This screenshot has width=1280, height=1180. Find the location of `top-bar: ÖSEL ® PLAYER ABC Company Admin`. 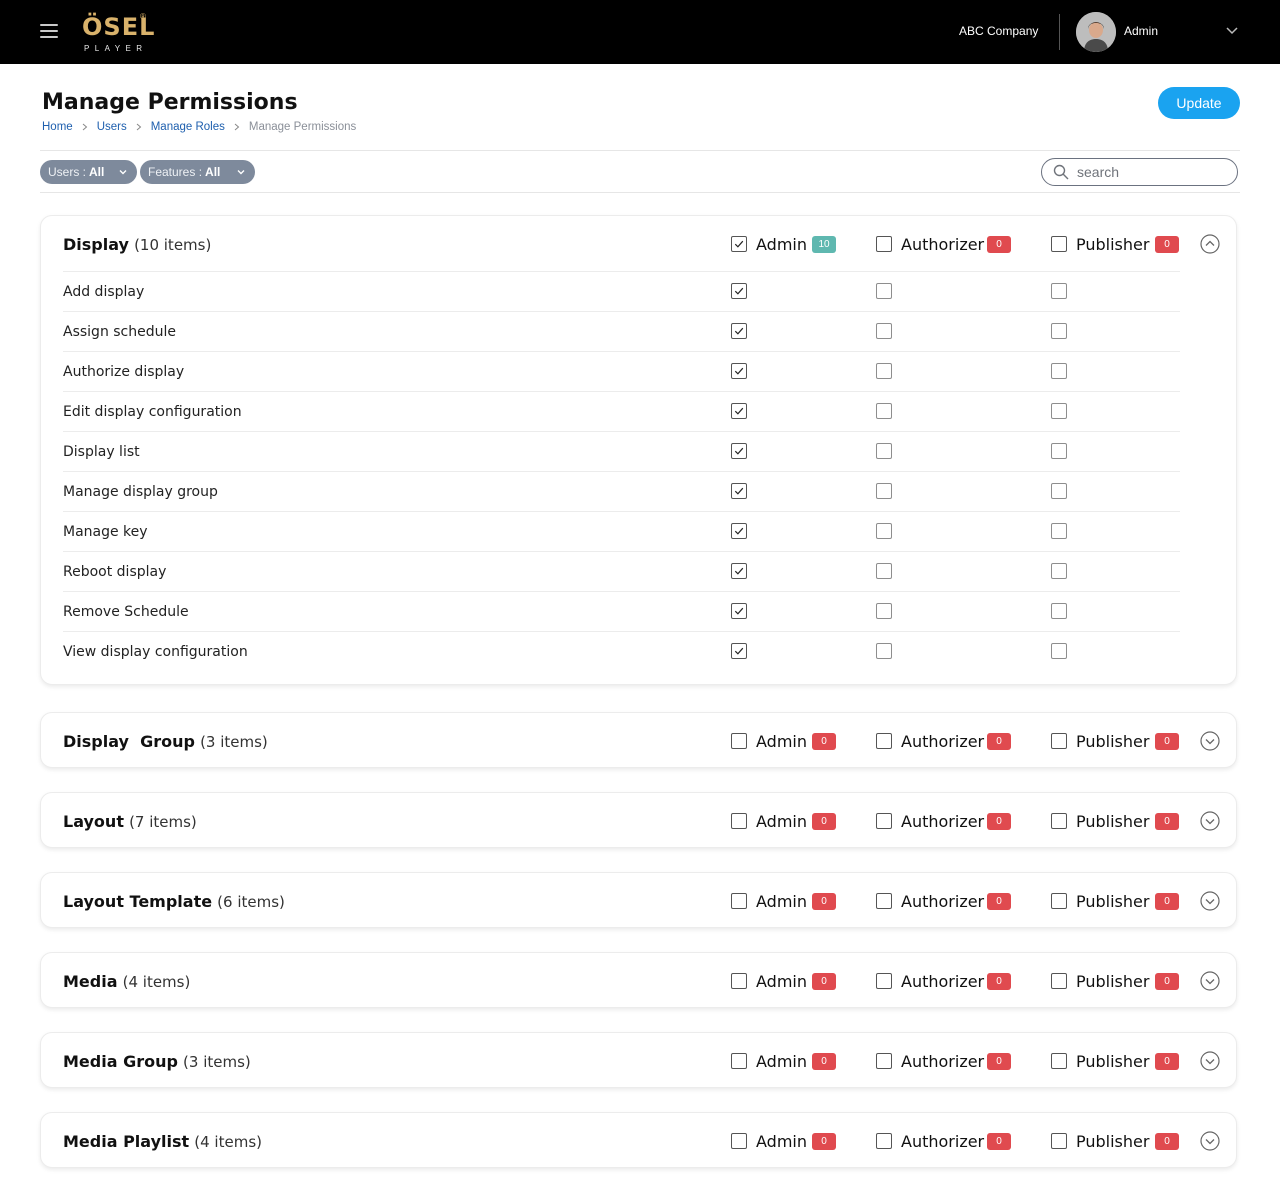

top-bar: ÖSEL ® PLAYER ABC Company Admin is located at coordinates (640, 32).